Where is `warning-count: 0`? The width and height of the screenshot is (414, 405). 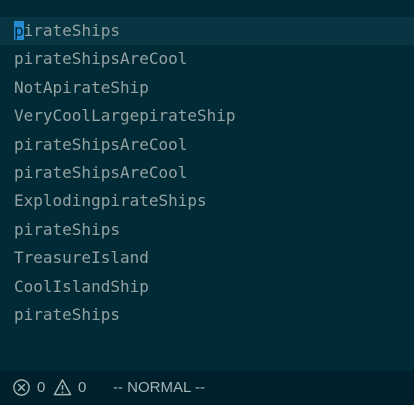
warning-count: 0 is located at coordinates (82, 387).